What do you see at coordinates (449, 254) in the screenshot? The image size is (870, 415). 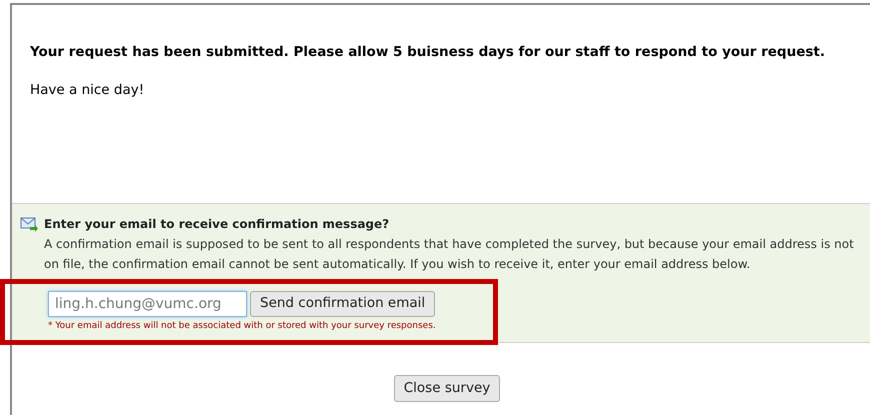 I see `email-prompt-text: A confirmation email is supposed to be sent to all respondents that have completed the survey, but because your email address is not on file, the confirmation email cannot be sent automatically. If you wish to receive it, enter your email address below.` at bounding box center [449, 254].